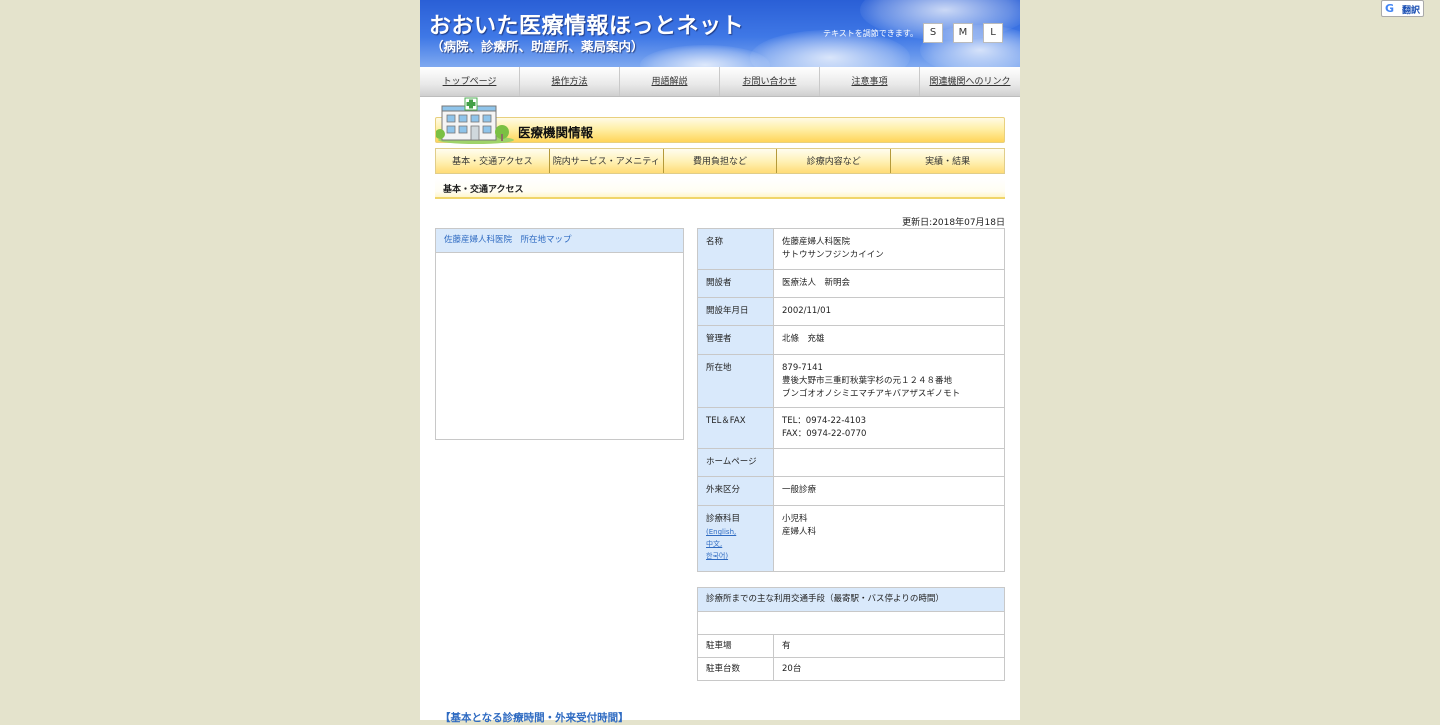  Describe the element at coordinates (570, 81) in the screenshot. I see `nav-how-to-use: 操作方法` at that location.